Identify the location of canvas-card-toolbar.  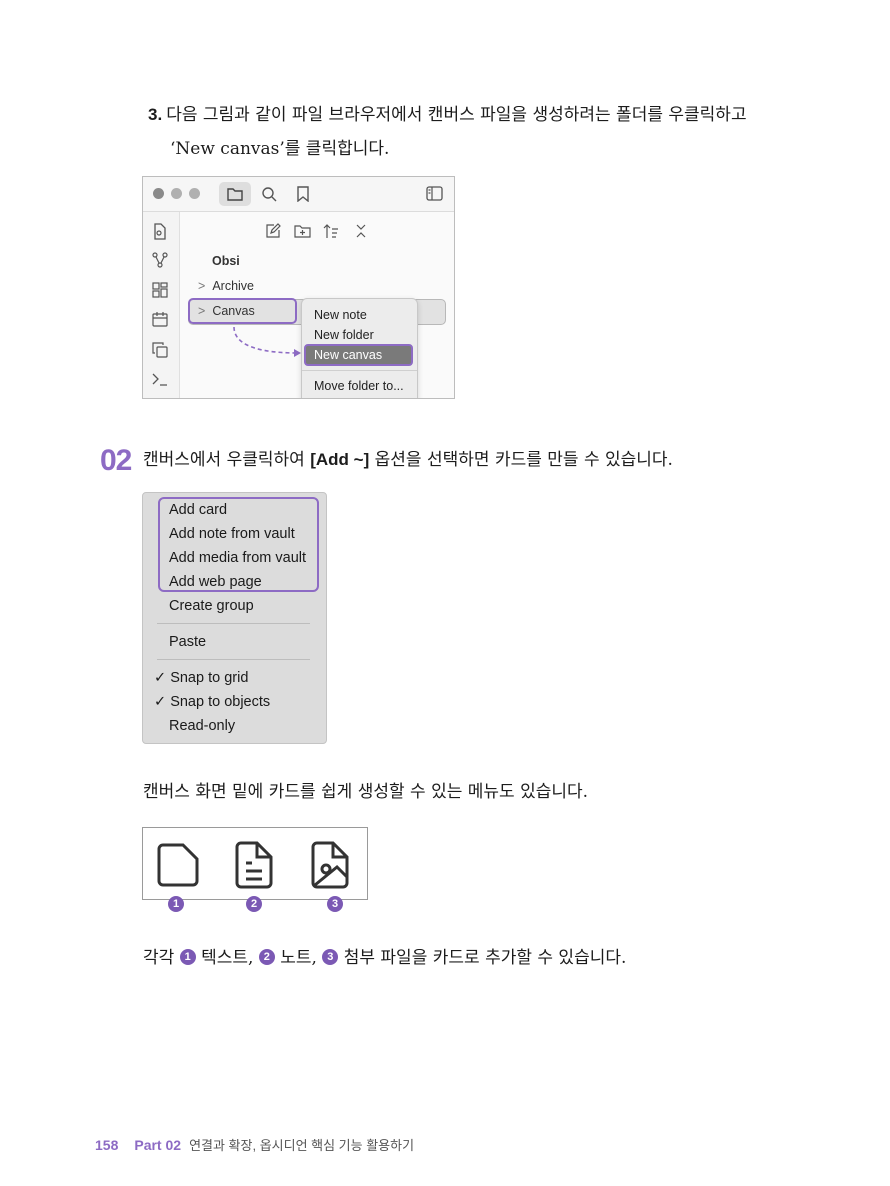
(255, 863).